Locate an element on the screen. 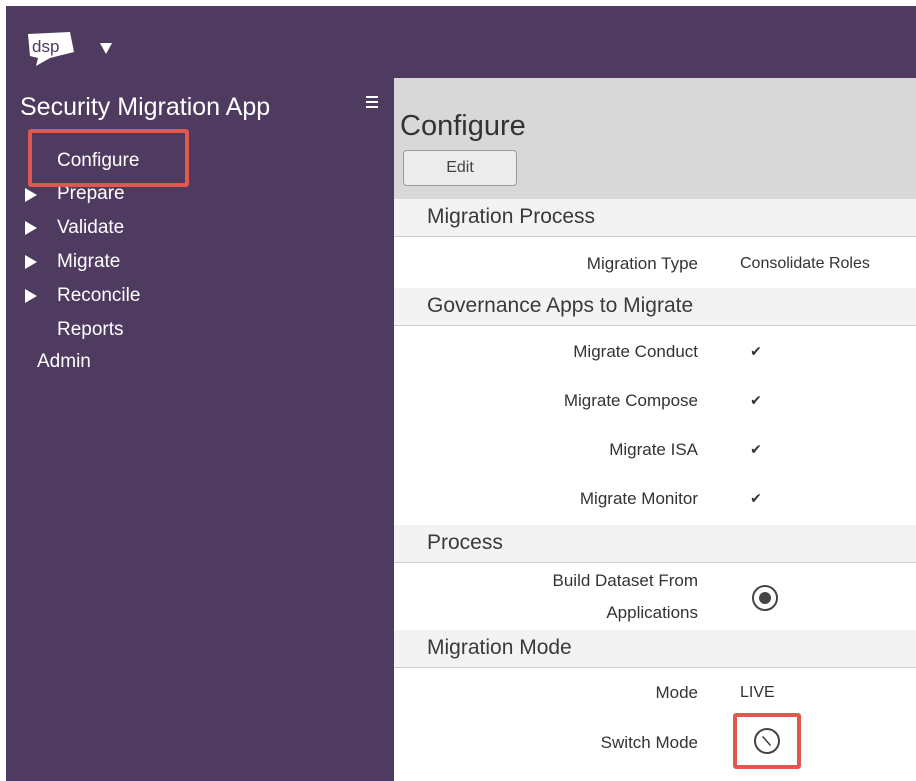 This screenshot has width=916, height=781. page-title: Configure is located at coordinates (463, 126).